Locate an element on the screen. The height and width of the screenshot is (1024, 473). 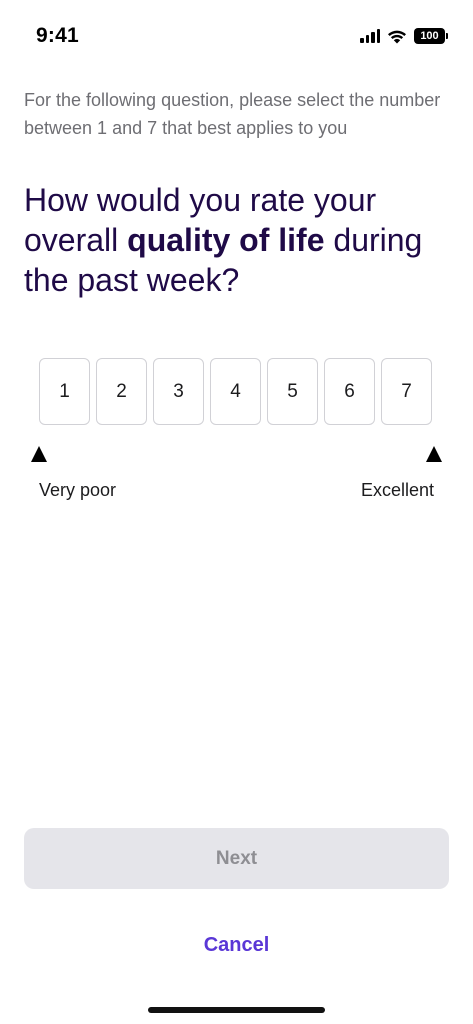
rating-option-6: 6 is located at coordinates (349, 391).